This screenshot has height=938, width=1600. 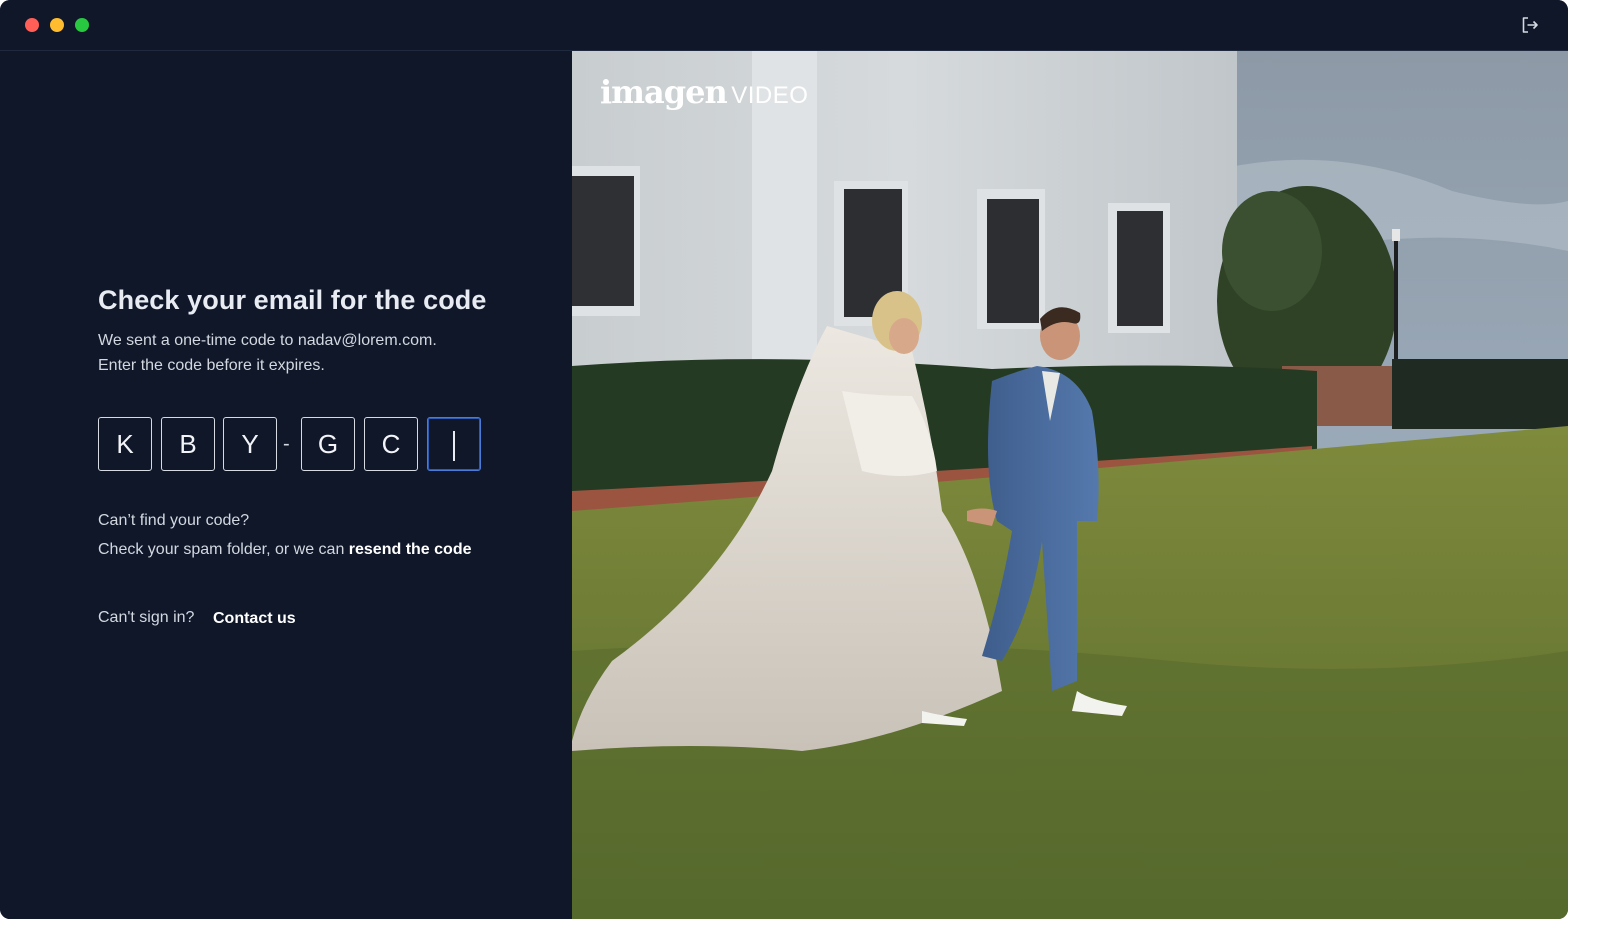 What do you see at coordinates (188, 444) in the screenshot?
I see `code-digit-2: B` at bounding box center [188, 444].